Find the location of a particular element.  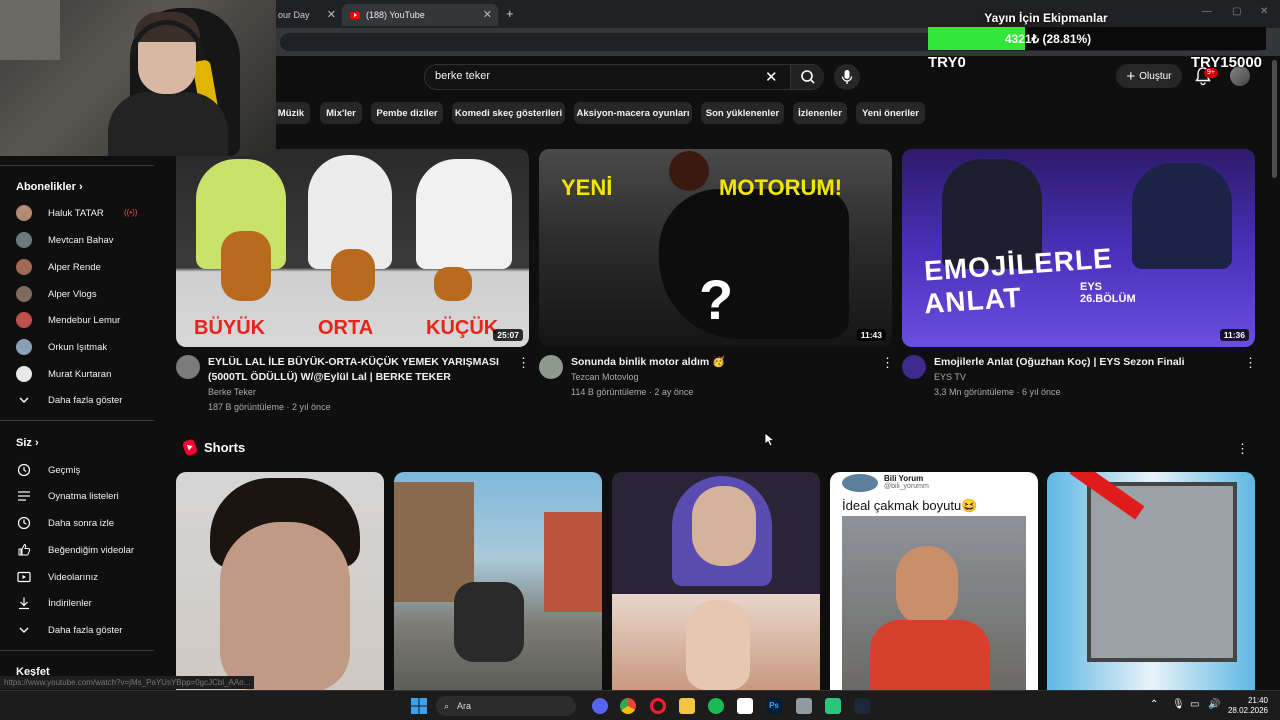

show-more-subscriptions: Daha fazla göster is located at coordinates (69, 400).